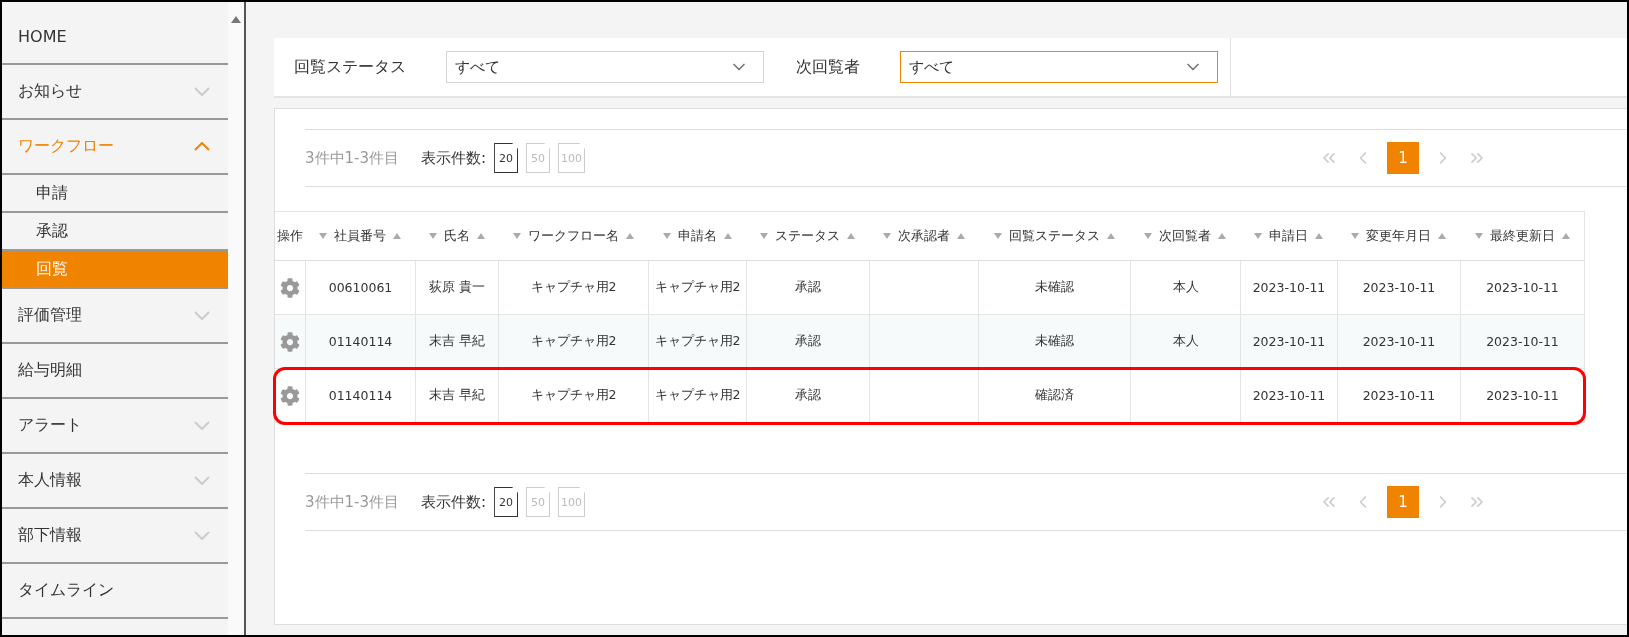  I want to click on column-header: 次回覧者, so click(1185, 236).